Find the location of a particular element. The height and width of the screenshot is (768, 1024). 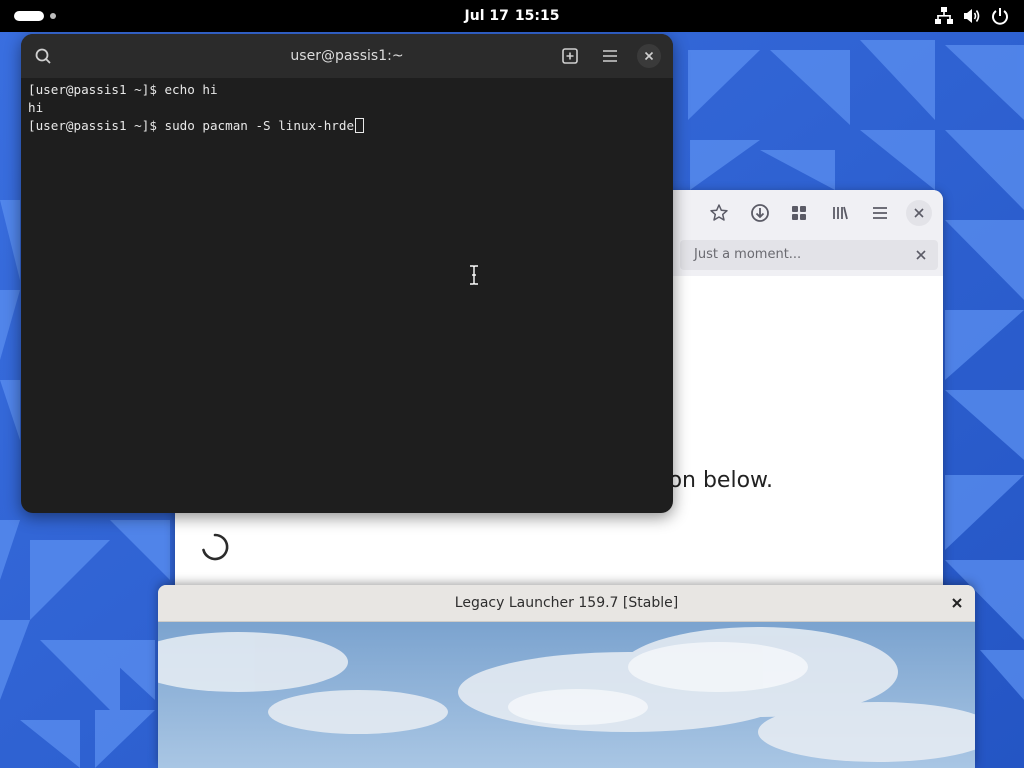

clock: Jul 17 15:15 is located at coordinates (512, 16).